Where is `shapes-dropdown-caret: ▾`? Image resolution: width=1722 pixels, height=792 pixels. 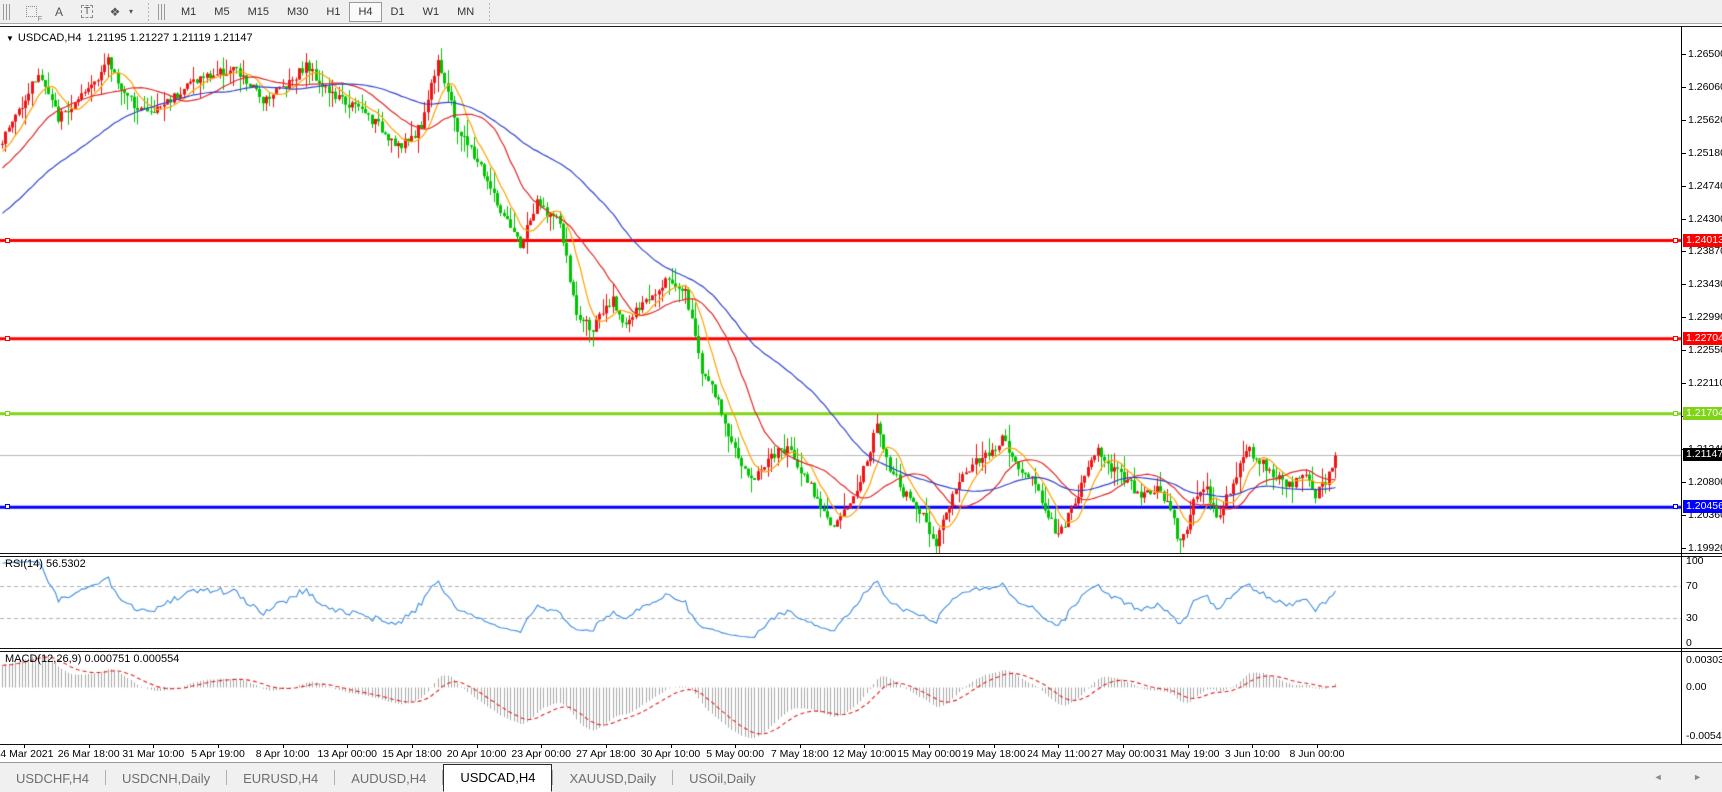 shapes-dropdown-caret: ▾ is located at coordinates (134, 11).